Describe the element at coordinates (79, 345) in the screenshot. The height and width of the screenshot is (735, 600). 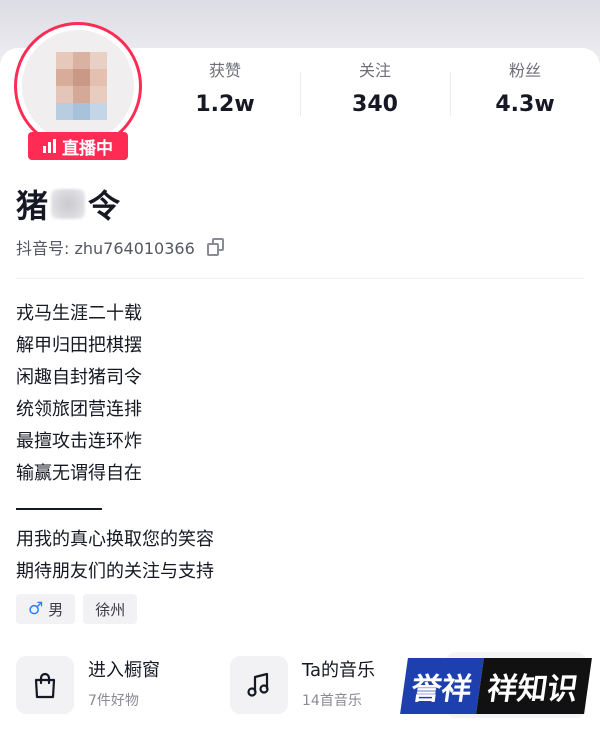
I see `bio-line: 解甲归田把棋摆` at that location.